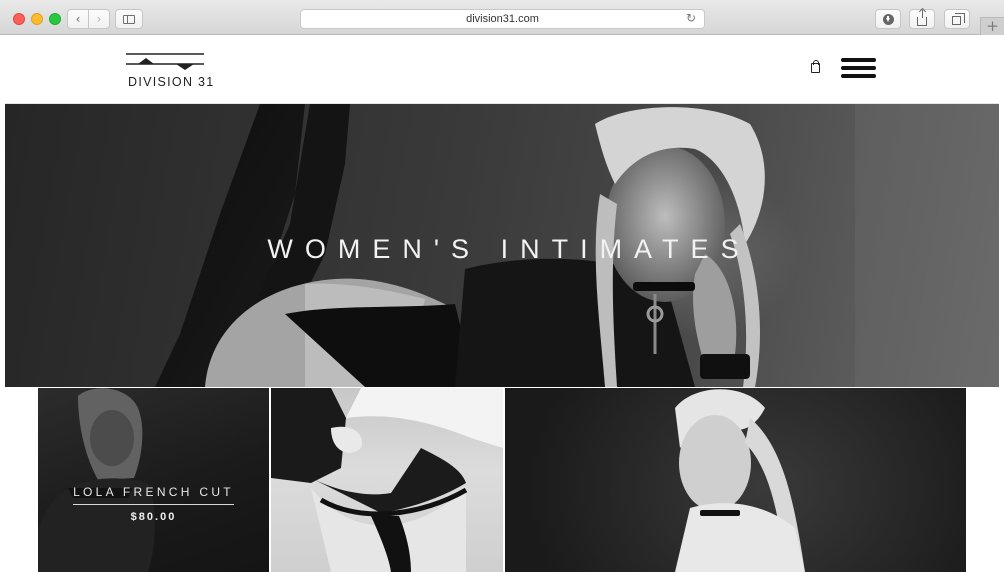 The width and height of the screenshot is (1004, 572). I want to click on close-window-button, so click(19, 19).